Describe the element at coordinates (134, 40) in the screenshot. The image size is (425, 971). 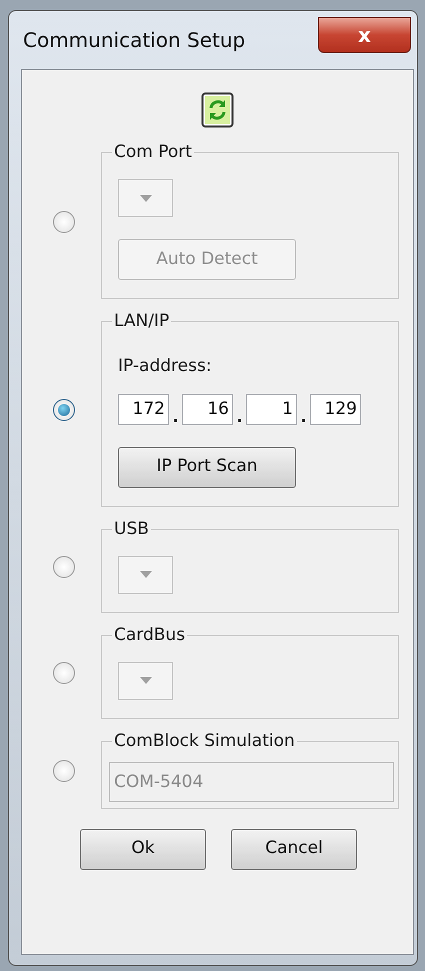
I see `window-title: Communication Setup` at that location.